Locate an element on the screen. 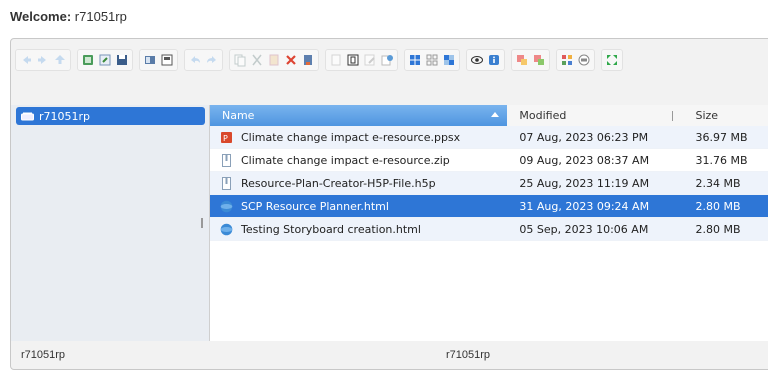 This screenshot has height=377, width=768. up-icon is located at coordinates (60, 60).